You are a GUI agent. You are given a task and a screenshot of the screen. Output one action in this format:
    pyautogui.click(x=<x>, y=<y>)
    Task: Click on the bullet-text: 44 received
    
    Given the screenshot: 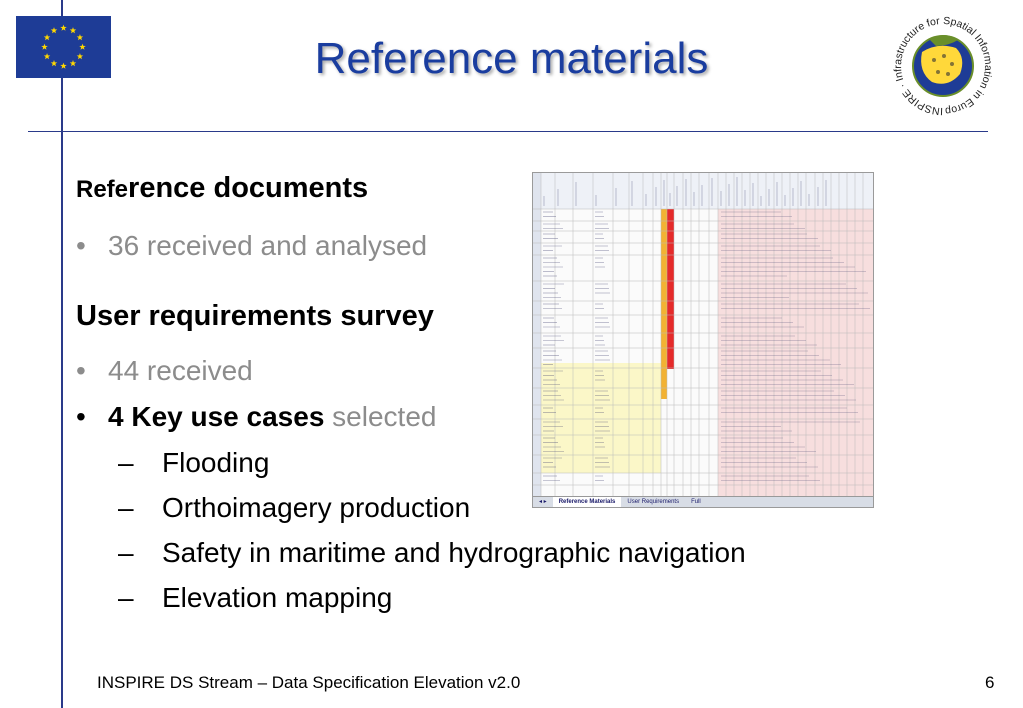 What is the action you would take?
    pyautogui.click(x=180, y=370)
    